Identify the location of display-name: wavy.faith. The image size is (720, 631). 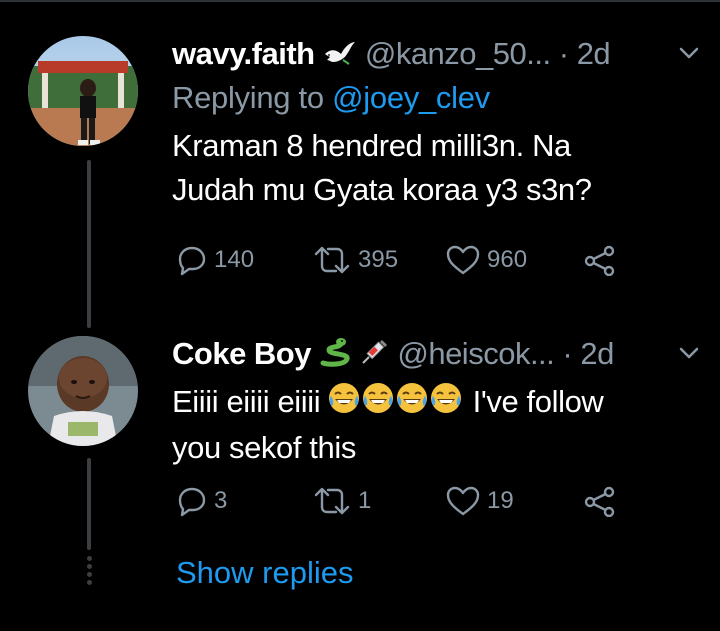
(243, 53).